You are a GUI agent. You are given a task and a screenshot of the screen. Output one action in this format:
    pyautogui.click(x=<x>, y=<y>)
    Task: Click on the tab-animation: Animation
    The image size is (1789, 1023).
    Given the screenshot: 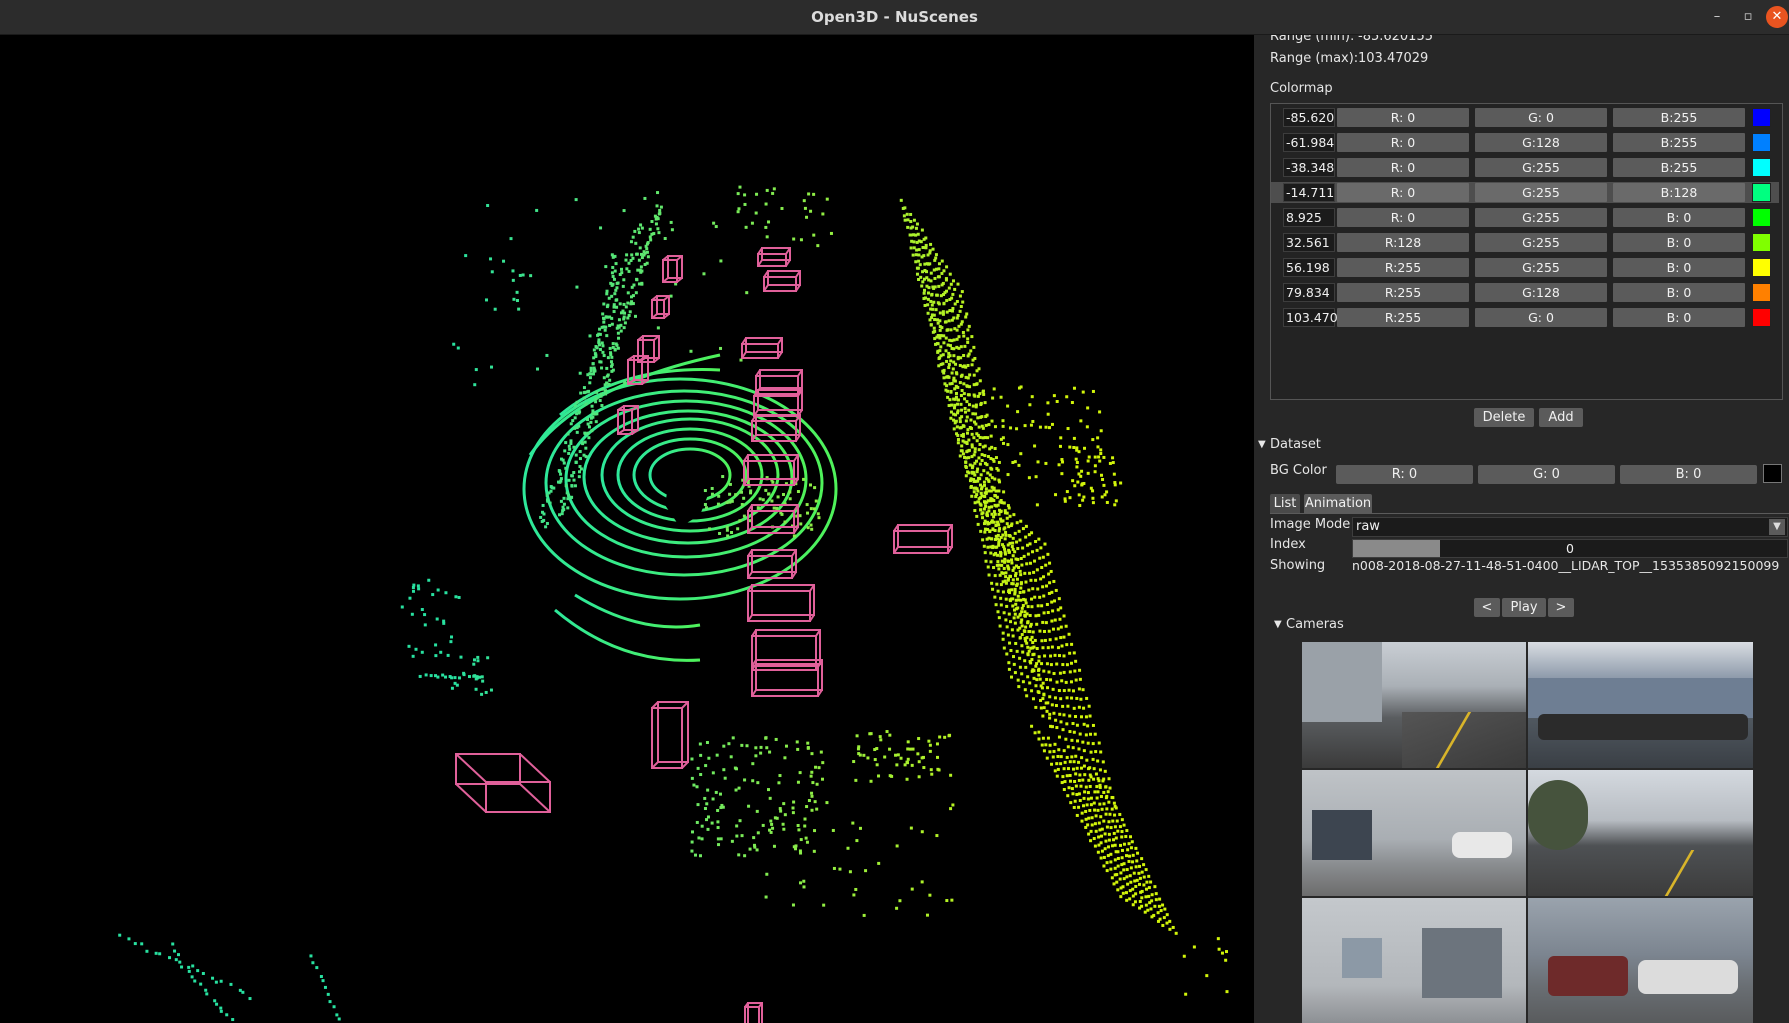 What is the action you would take?
    pyautogui.click(x=1338, y=503)
    